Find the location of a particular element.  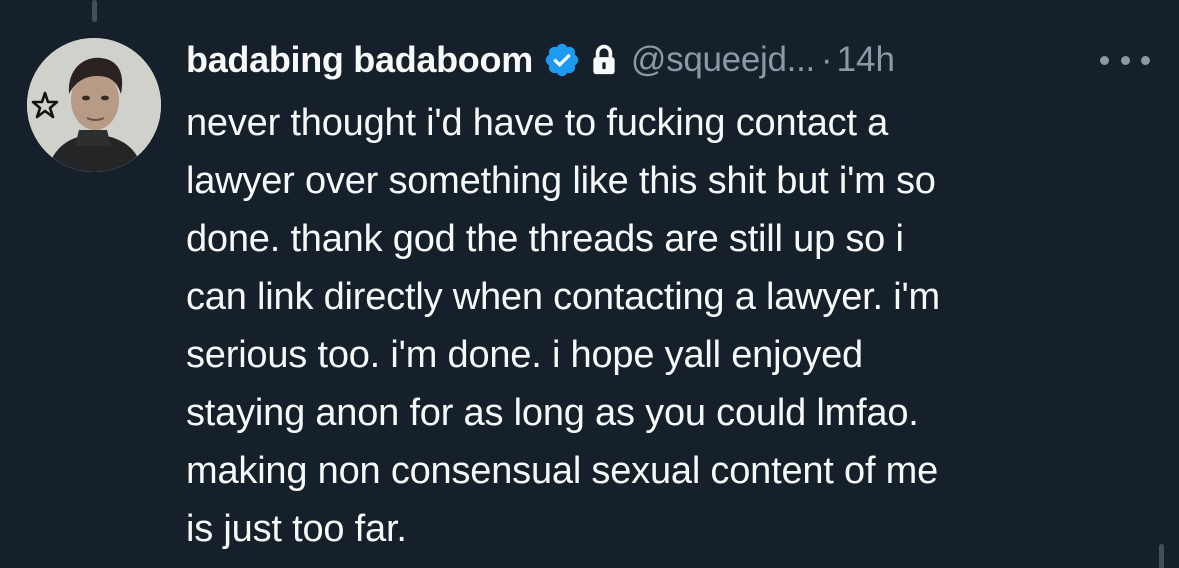

lock-icon is located at coordinates (604, 60).